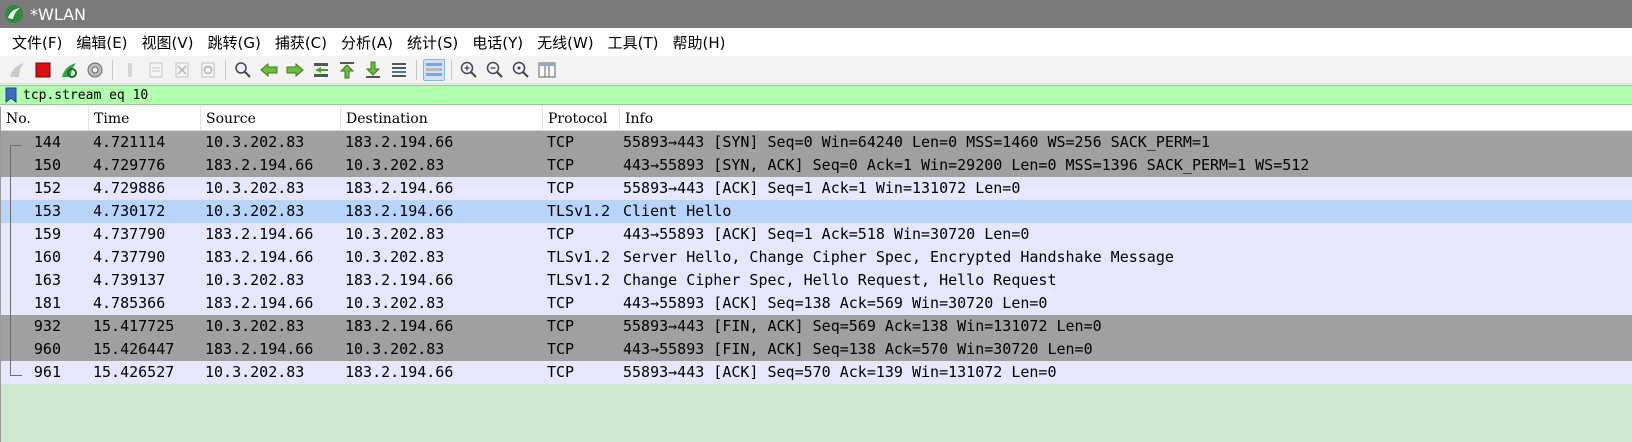 The height and width of the screenshot is (442, 1632). I want to click on packet-time: 15.426527, so click(134, 372).